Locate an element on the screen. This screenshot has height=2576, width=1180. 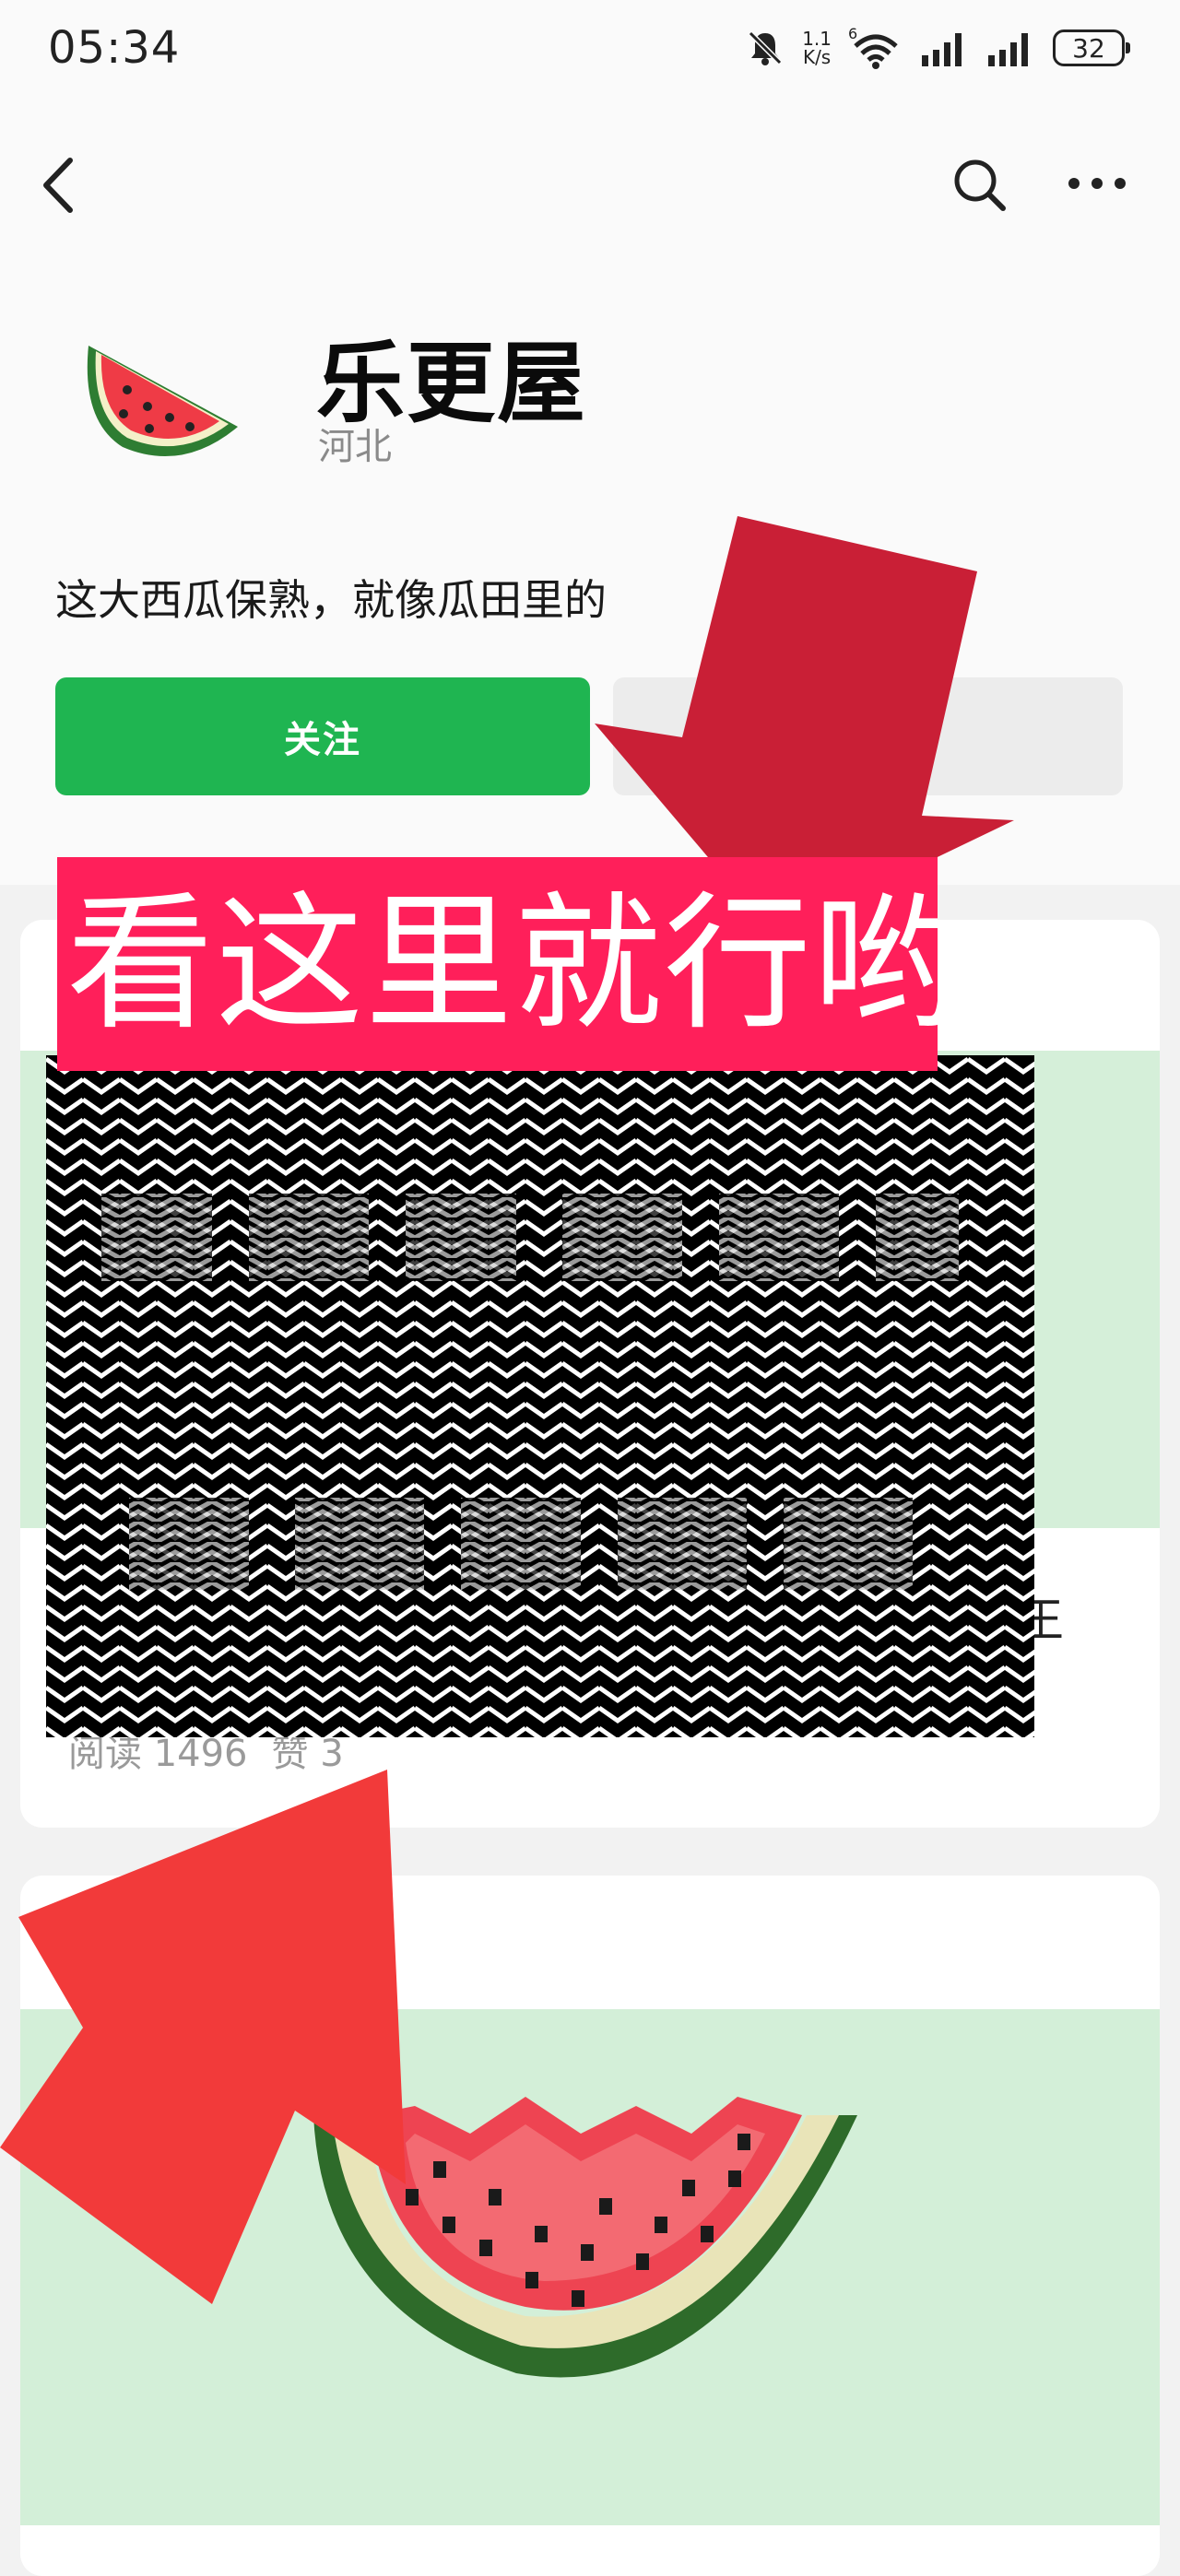
nav-bar is located at coordinates (590, 184).